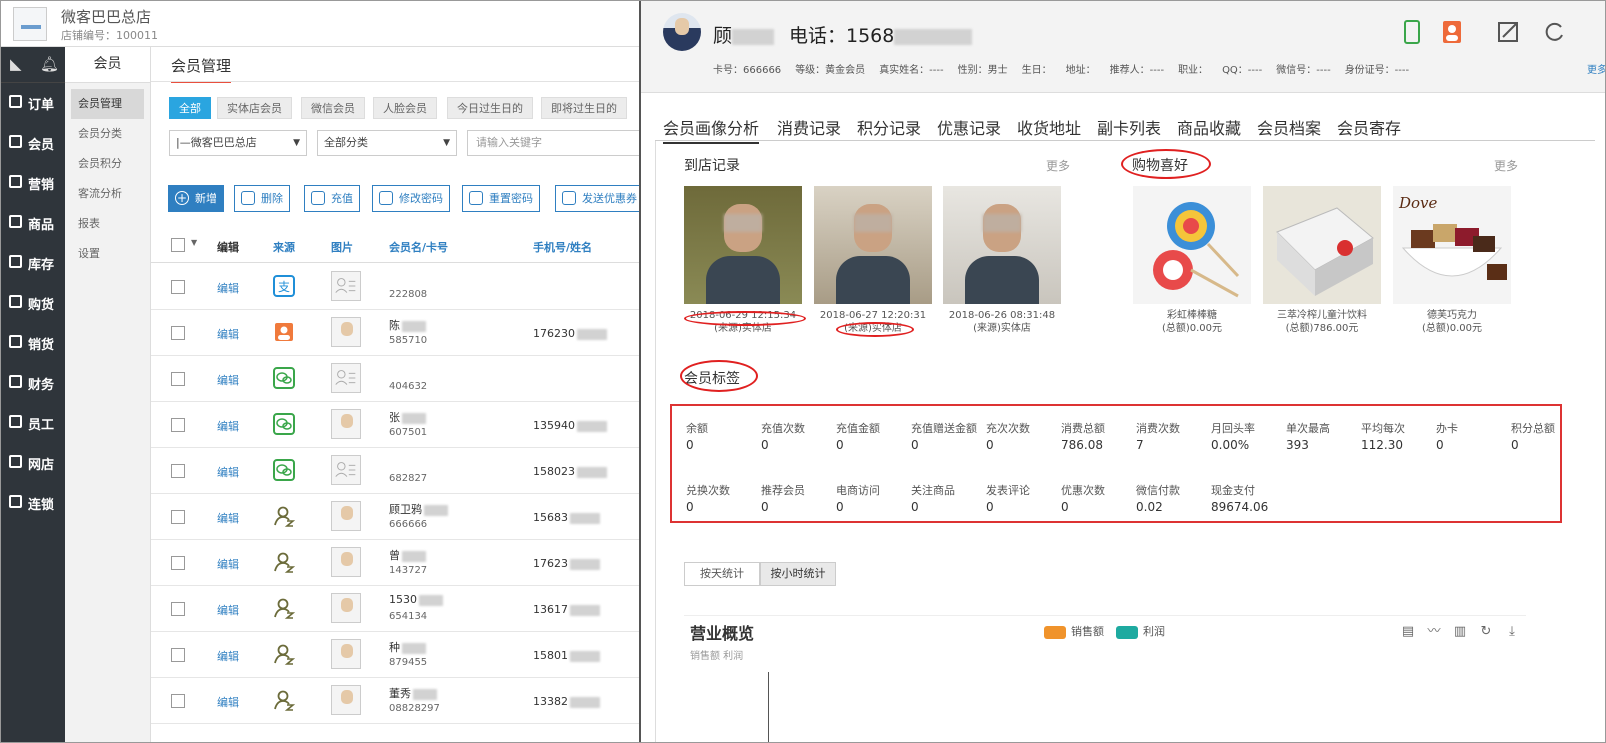  What do you see at coordinates (33, 303) in the screenshot?
I see `nav-item-5: 购货` at bounding box center [33, 303].